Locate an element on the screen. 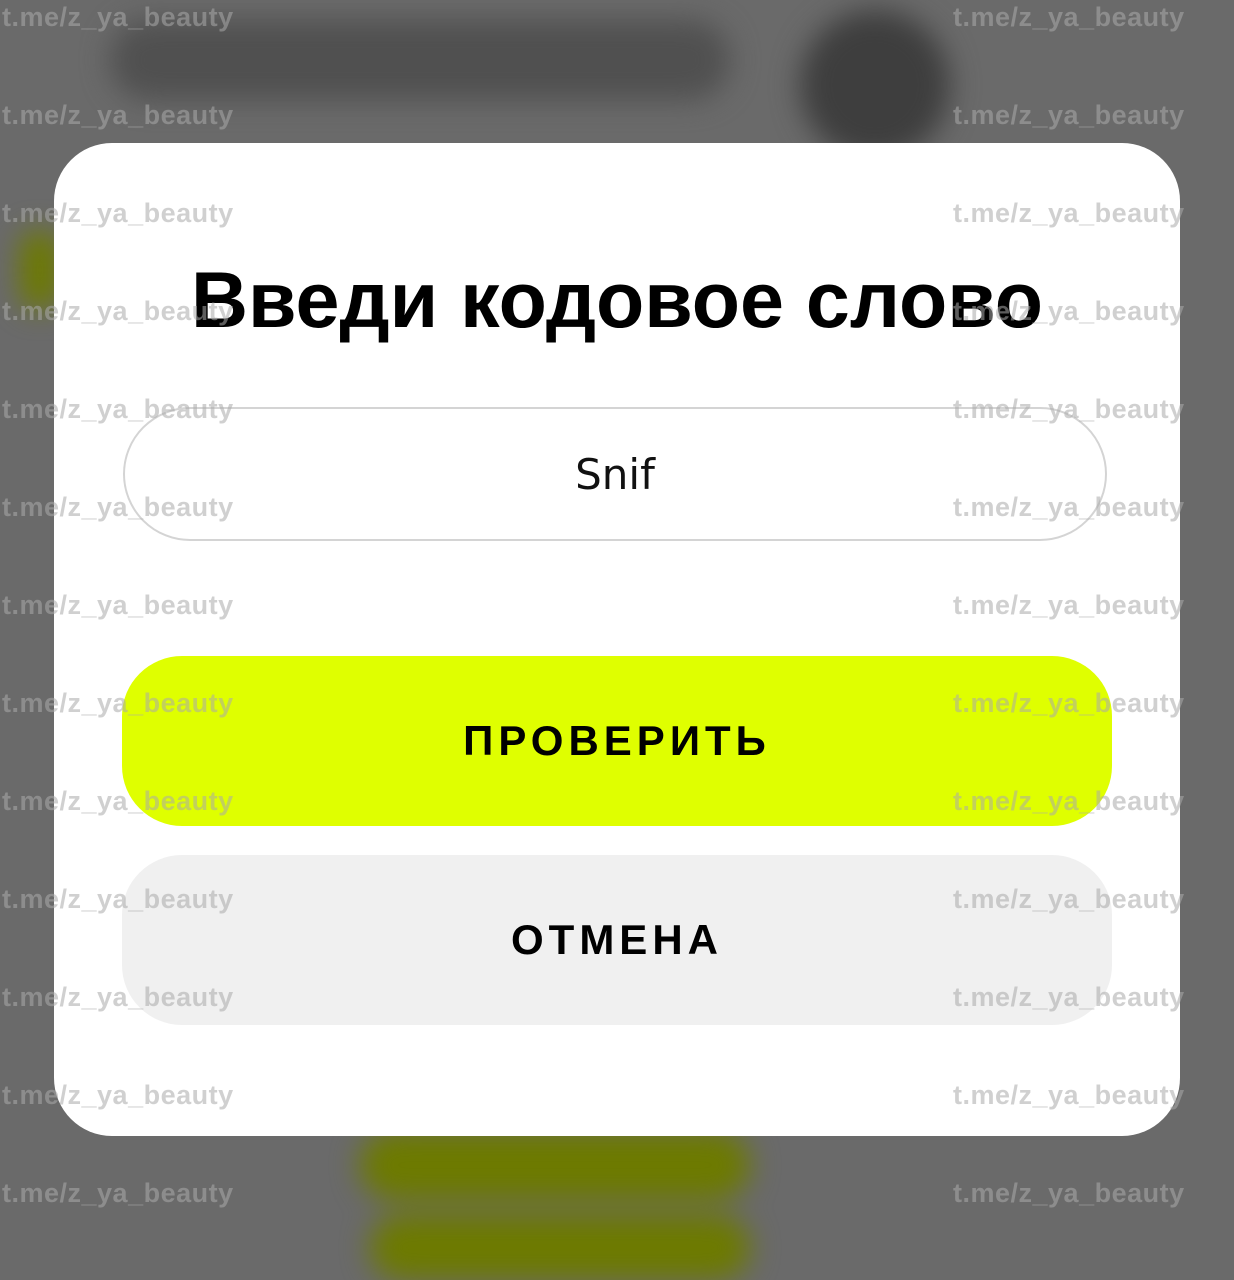  check-button: ПРОВЕРИТЬ is located at coordinates (617, 741).